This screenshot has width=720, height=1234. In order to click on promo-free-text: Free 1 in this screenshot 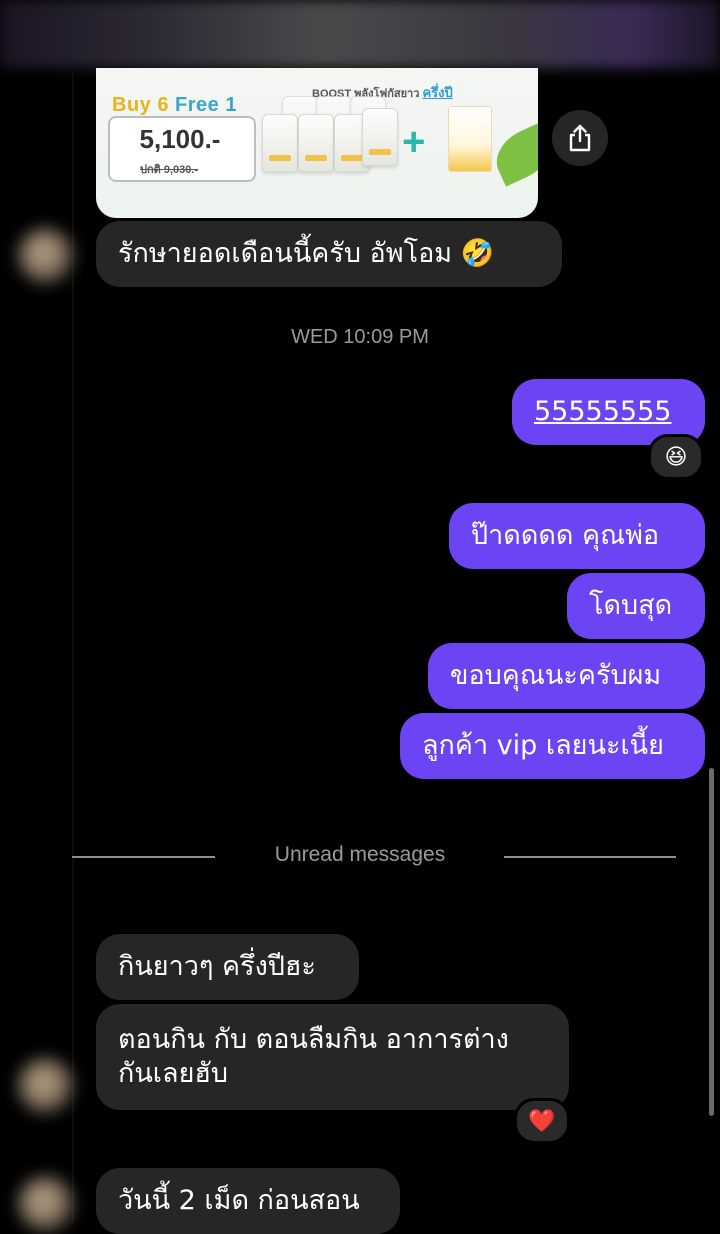, I will do `click(206, 105)`.